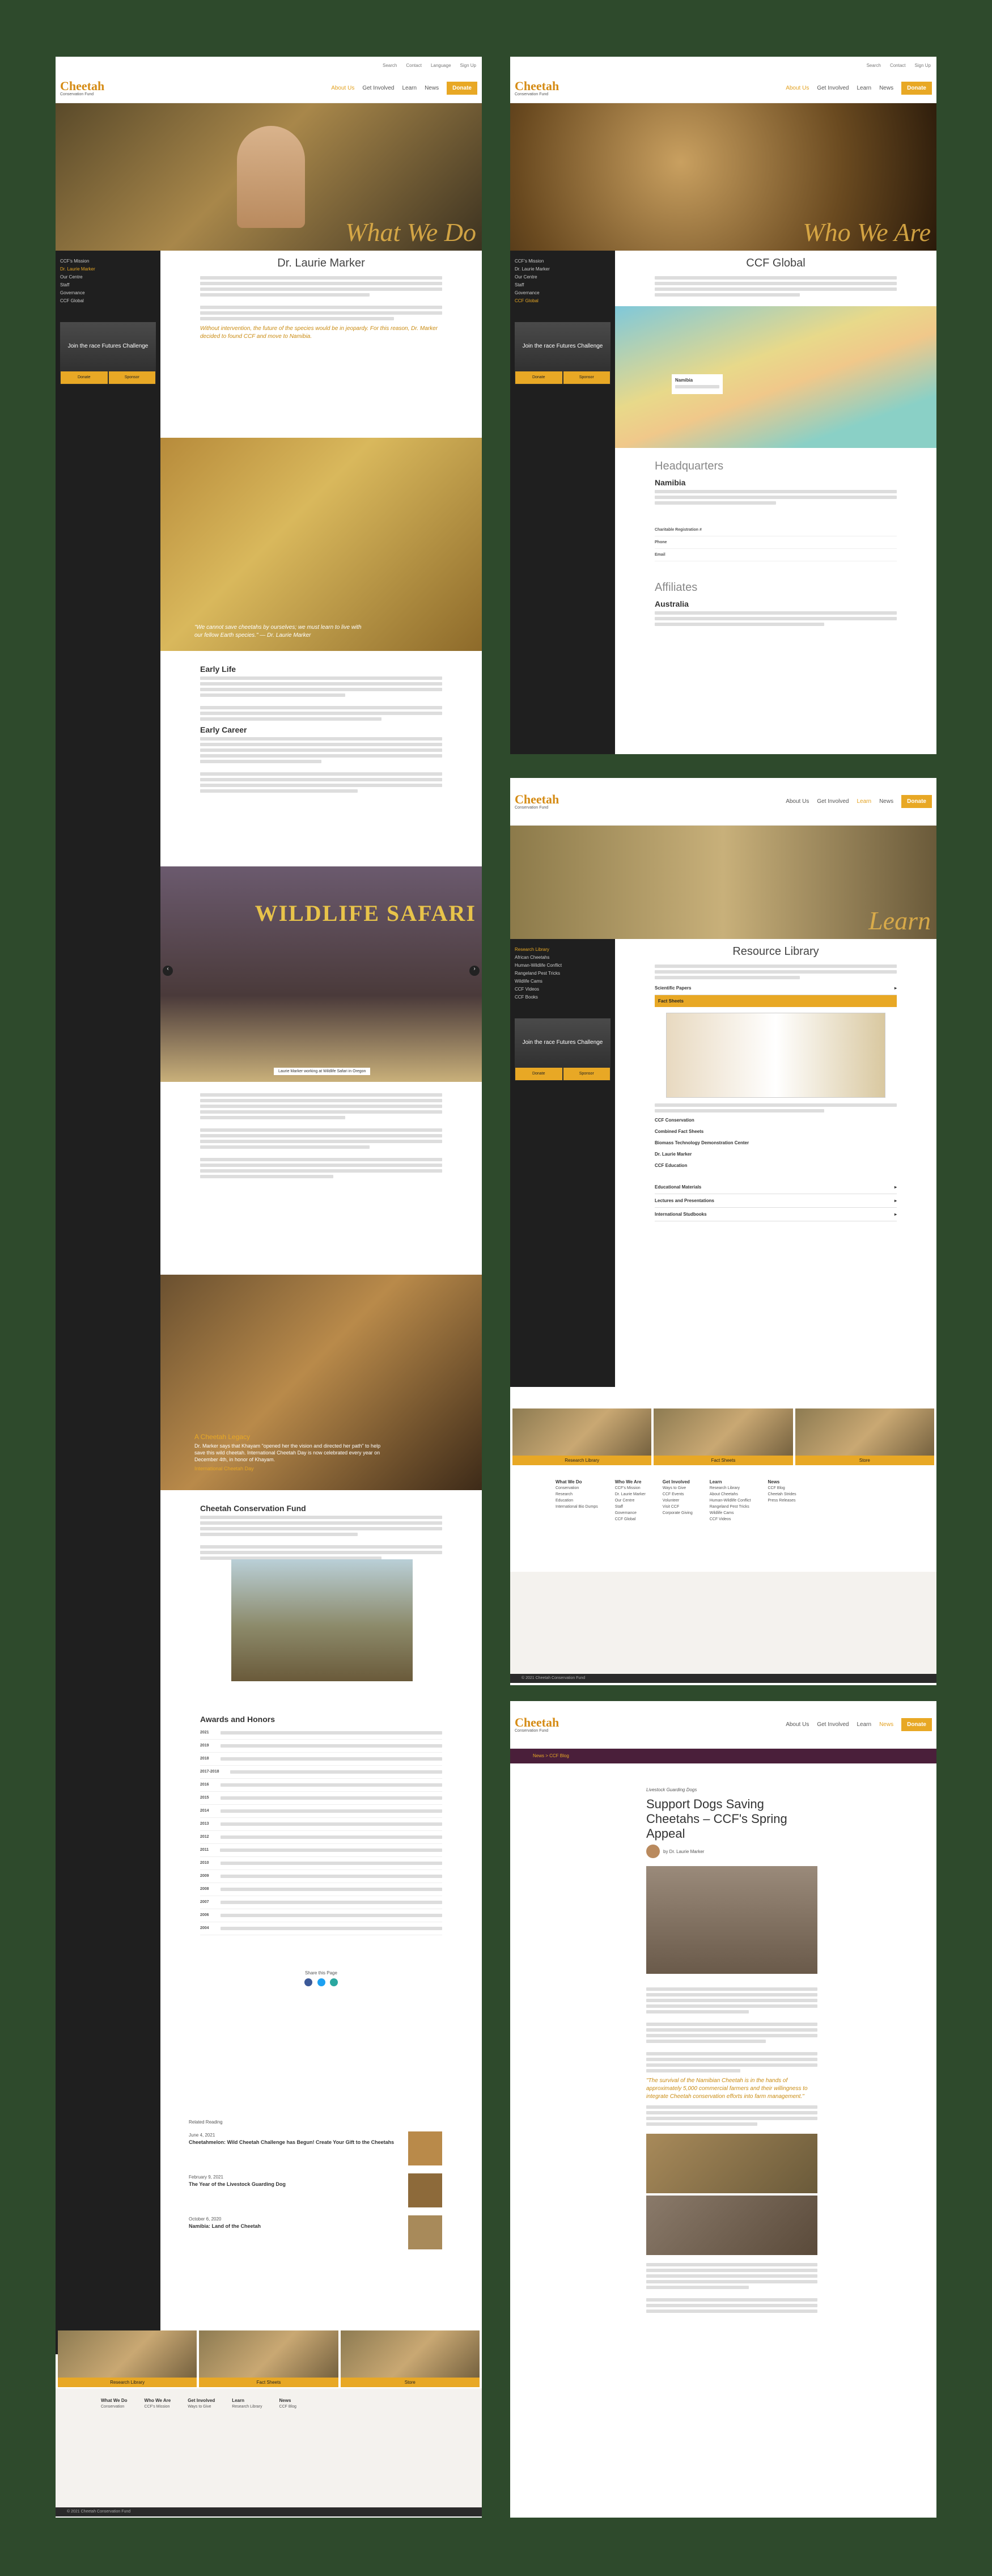  Describe the element at coordinates (269, 65) in the screenshot. I see `top-utility-bar: Search Contact Language Sign Up` at that location.